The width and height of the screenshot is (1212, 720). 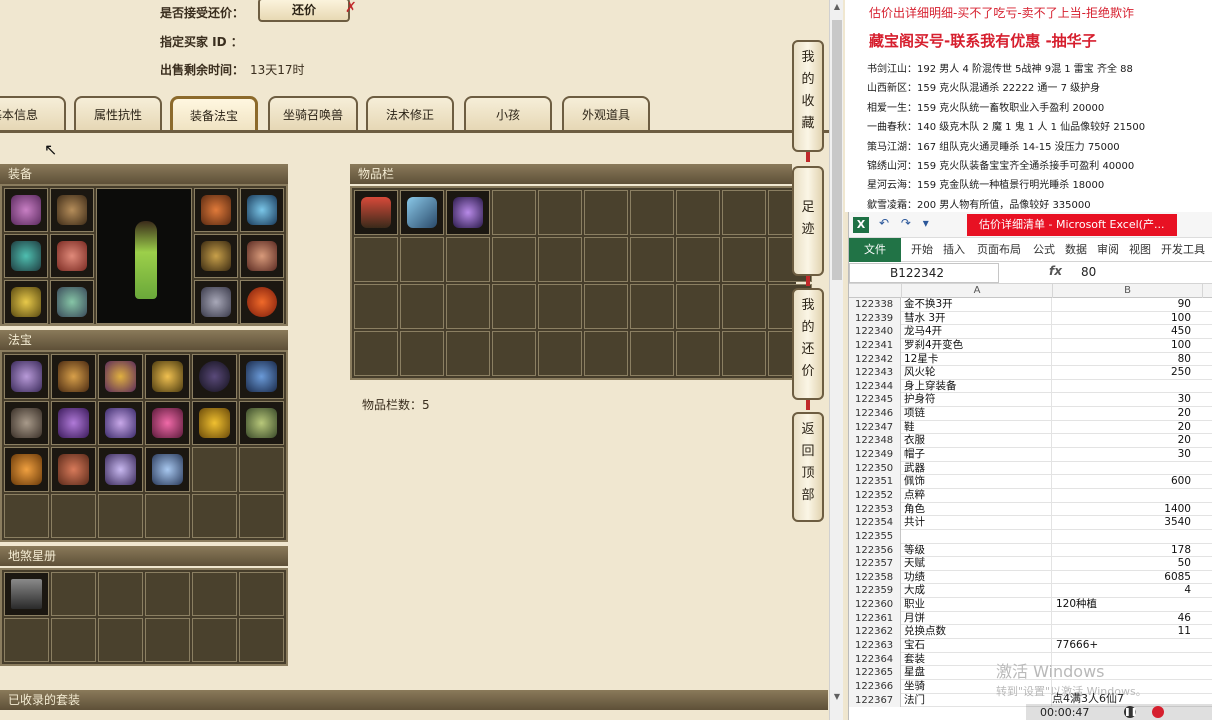 What do you see at coordinates (422, 212) in the screenshot?
I see `inventory-slot` at bounding box center [422, 212].